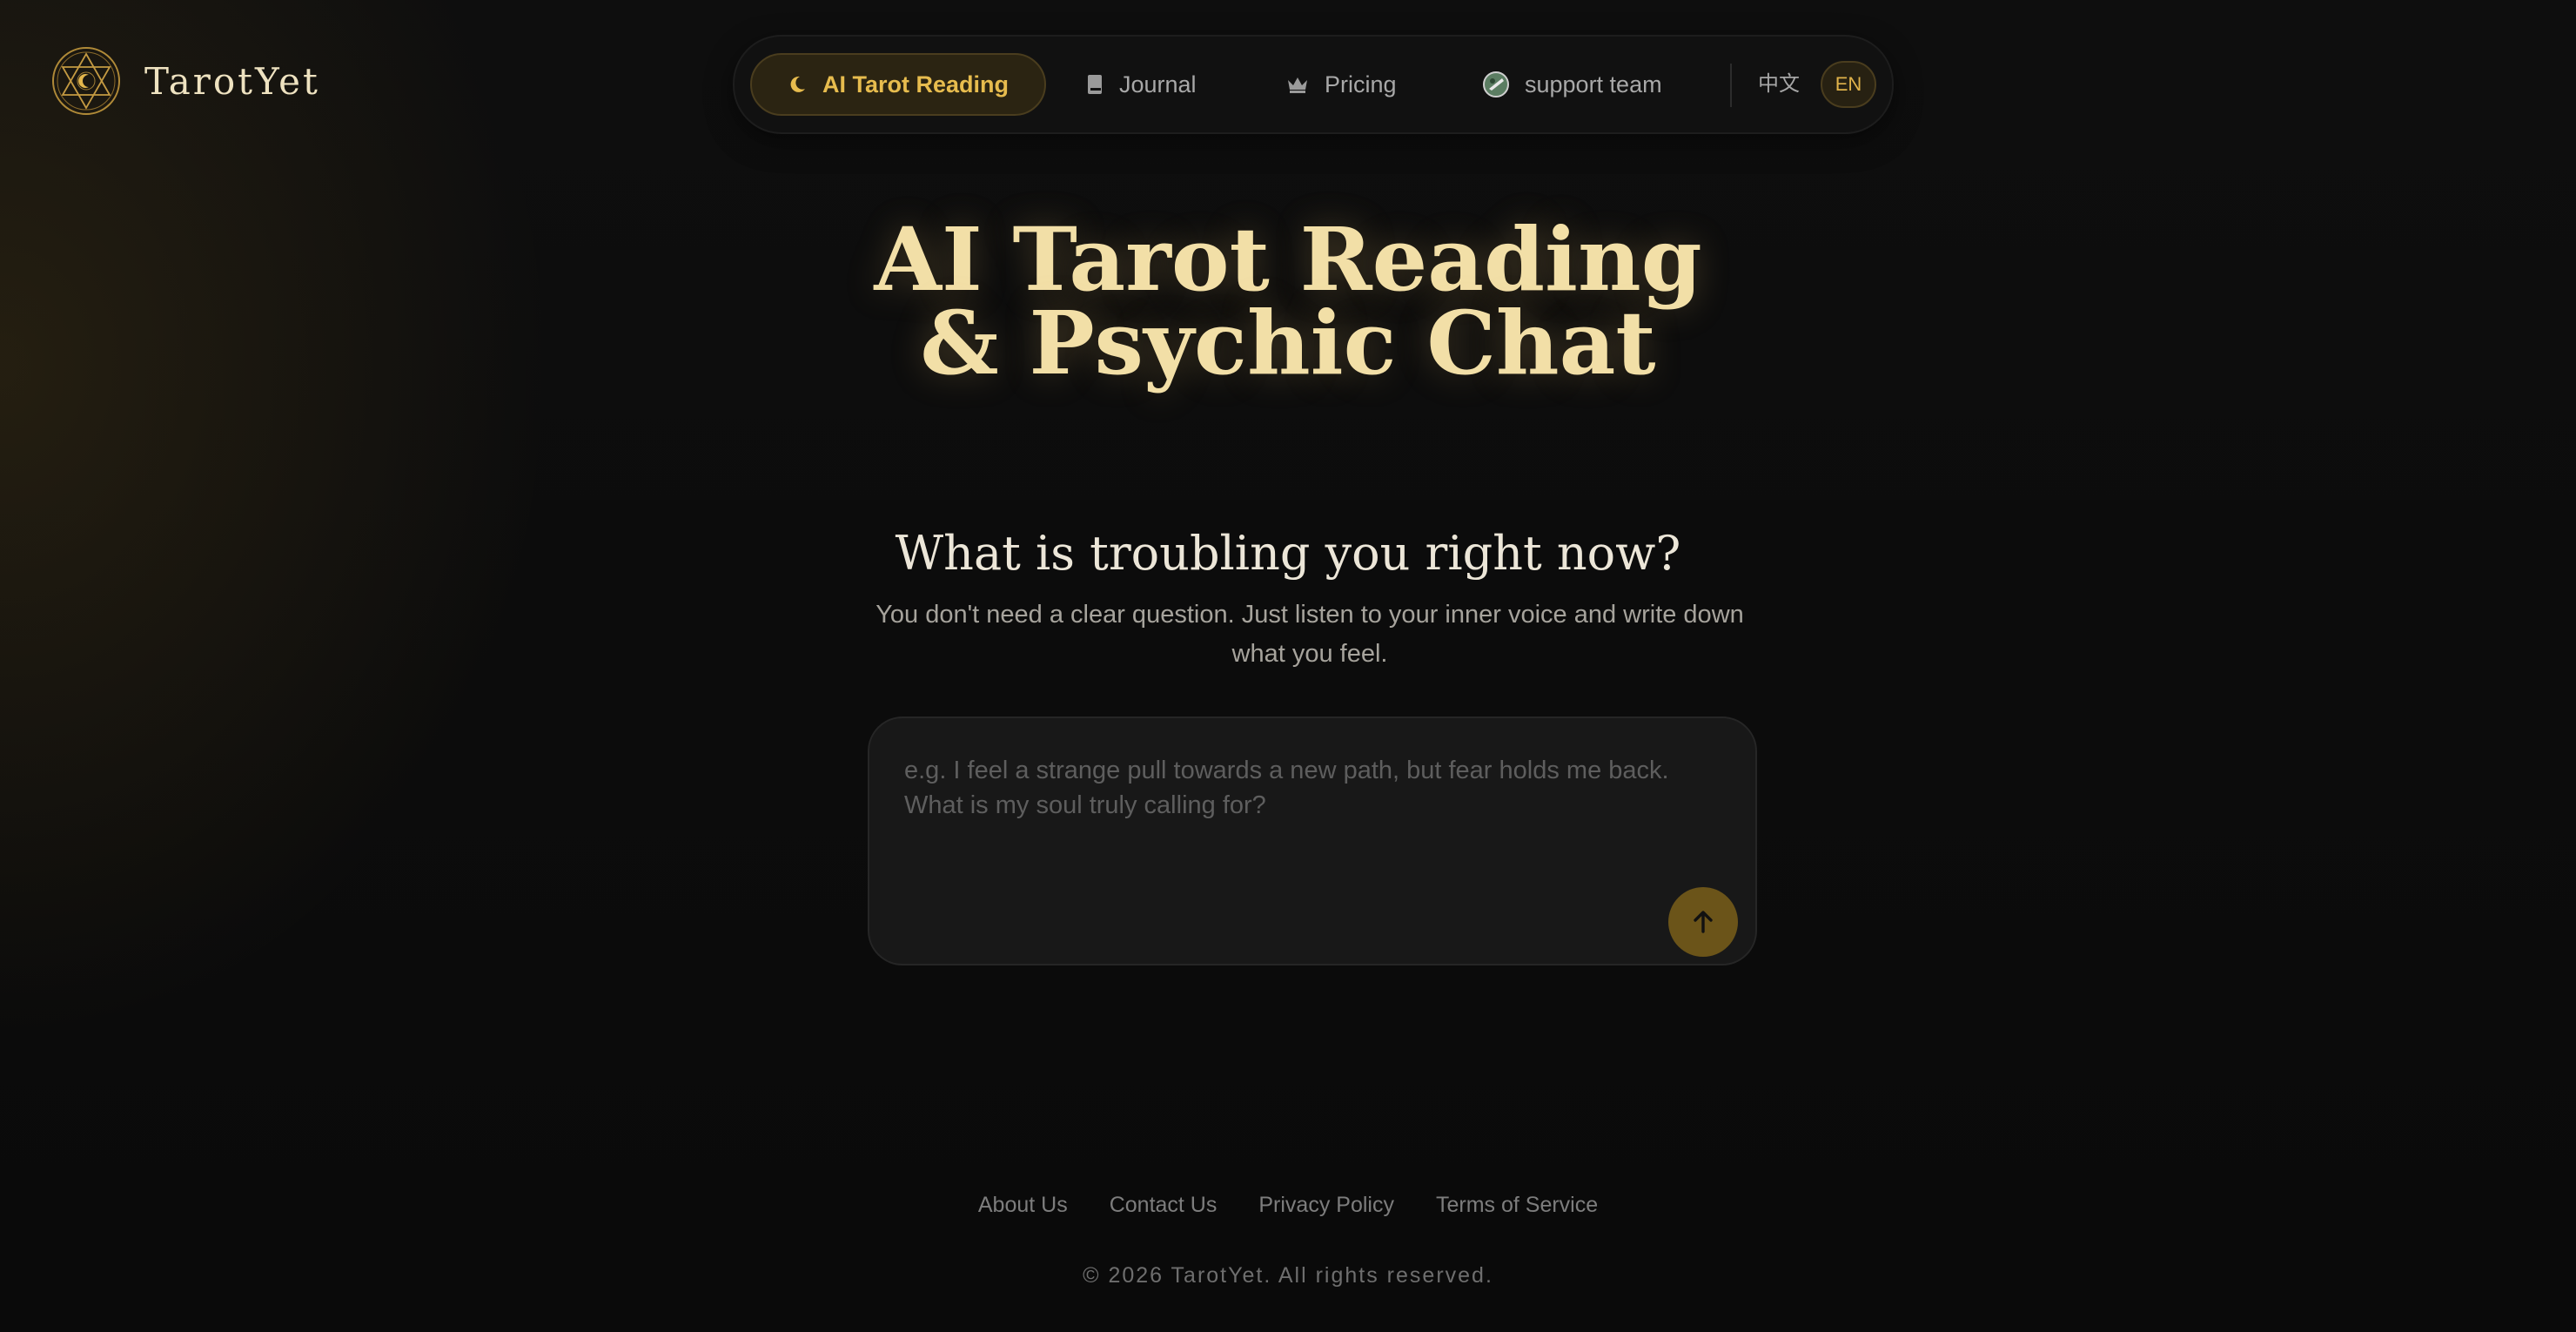 This screenshot has width=2576, height=1332. What do you see at coordinates (1095, 84) in the screenshot?
I see `book-icon` at bounding box center [1095, 84].